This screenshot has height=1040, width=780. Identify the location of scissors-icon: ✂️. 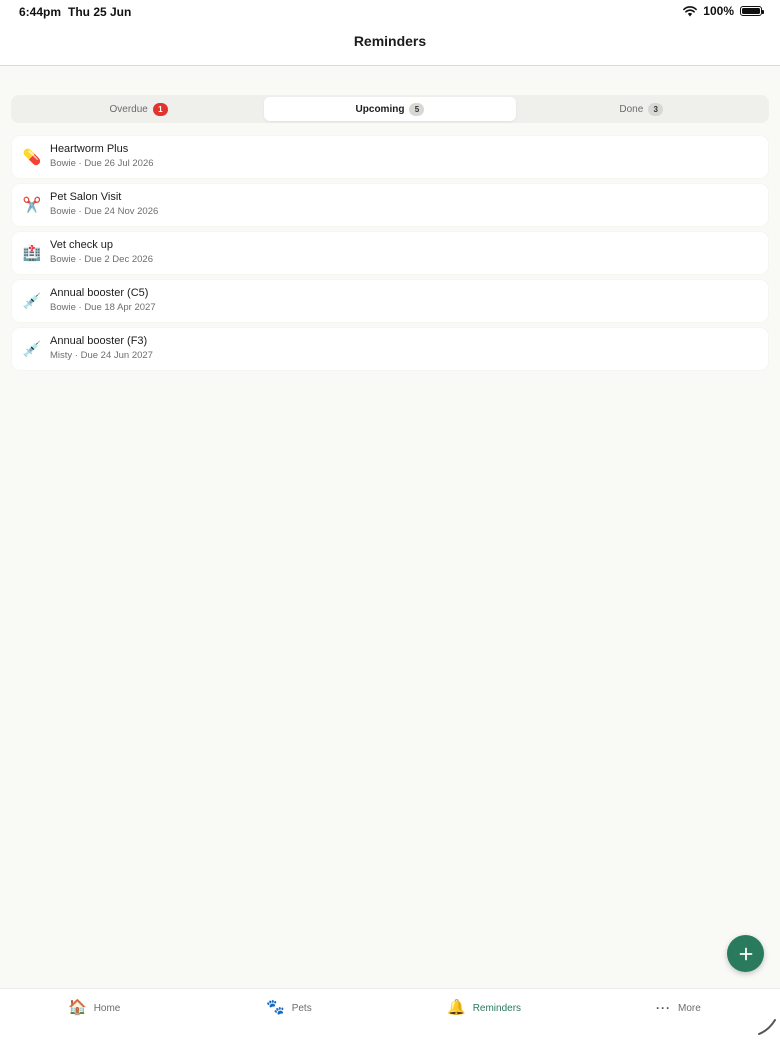
(32, 205).